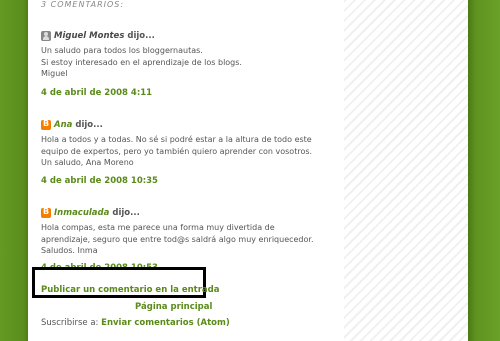 This screenshot has width=500, height=341. What do you see at coordinates (63, 125) in the screenshot?
I see `comment-author-link: Ana` at bounding box center [63, 125].